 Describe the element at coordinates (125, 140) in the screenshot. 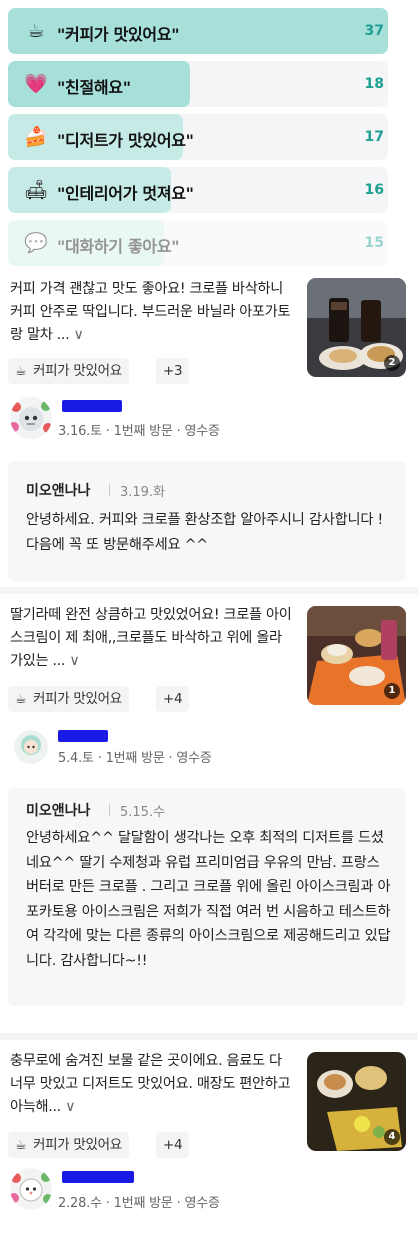

I see `keyword-label: "디저트가 맛있어요"` at that location.